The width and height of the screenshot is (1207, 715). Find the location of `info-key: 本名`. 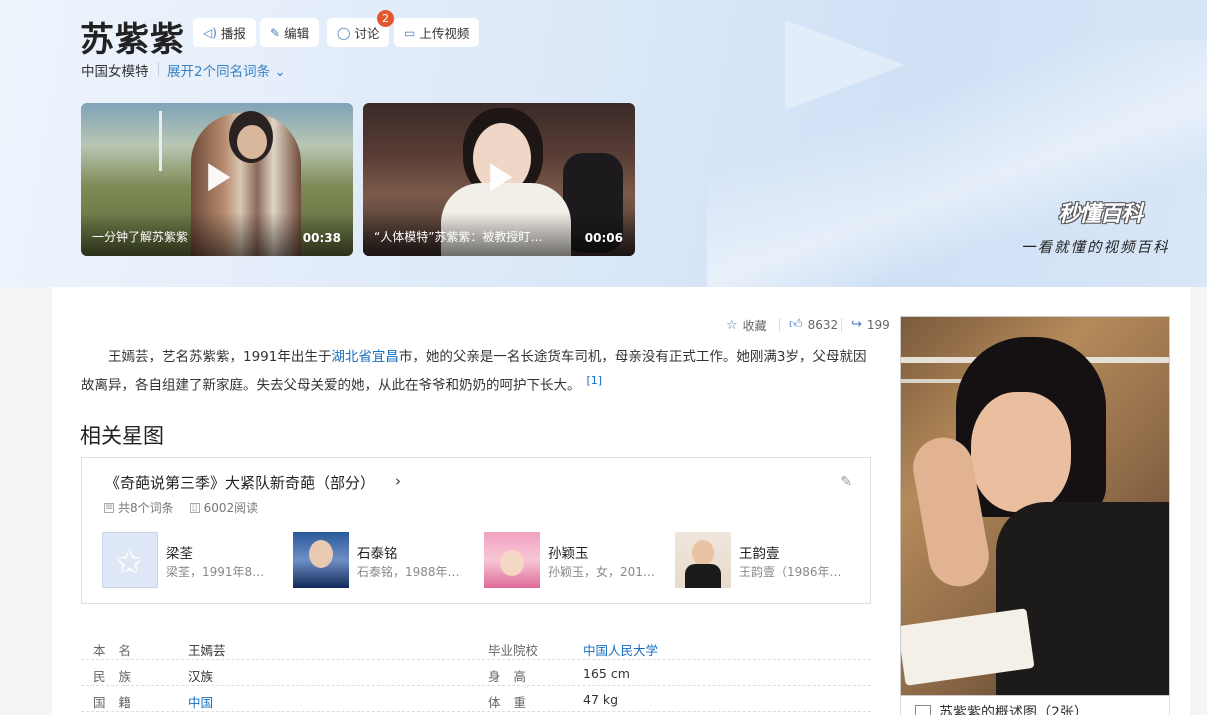

info-key: 本名 is located at coordinates (119, 650).